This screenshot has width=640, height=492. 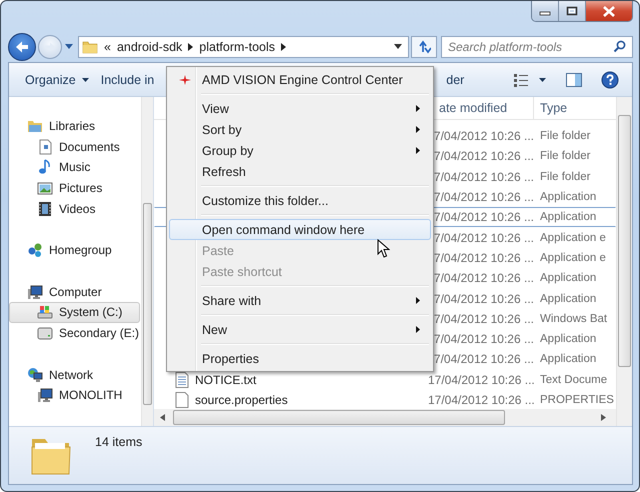 I want to click on breadcrumb: «, so click(x=107, y=47).